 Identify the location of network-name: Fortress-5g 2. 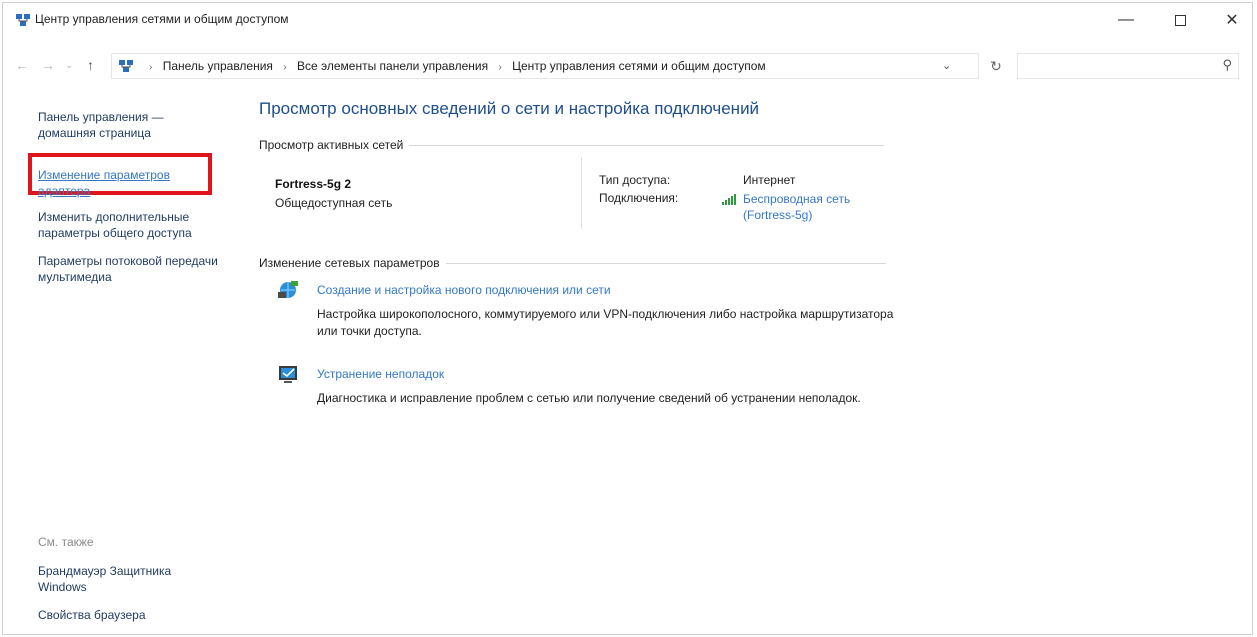
(313, 184).